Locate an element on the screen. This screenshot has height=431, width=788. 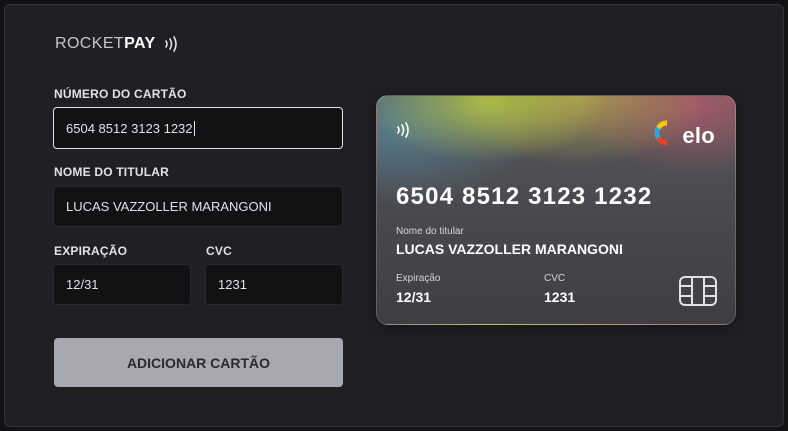
elo-logo: elo is located at coordinates (684, 135).